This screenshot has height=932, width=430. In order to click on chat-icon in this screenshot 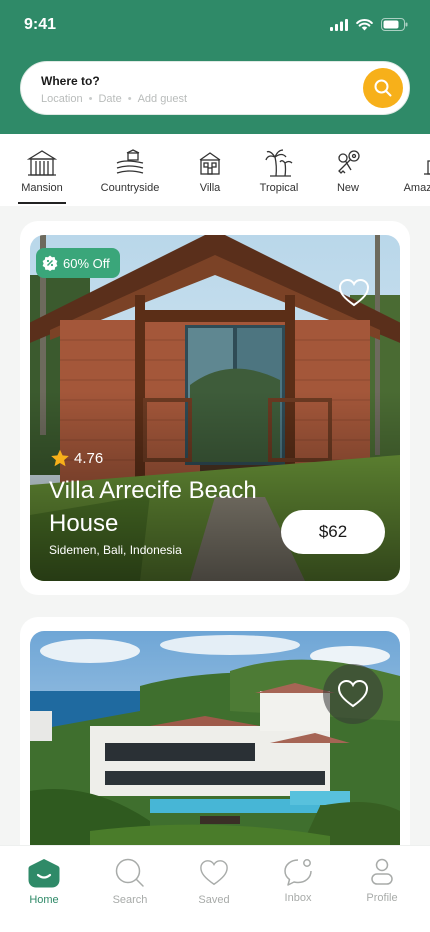, I will do `click(298, 872)`.